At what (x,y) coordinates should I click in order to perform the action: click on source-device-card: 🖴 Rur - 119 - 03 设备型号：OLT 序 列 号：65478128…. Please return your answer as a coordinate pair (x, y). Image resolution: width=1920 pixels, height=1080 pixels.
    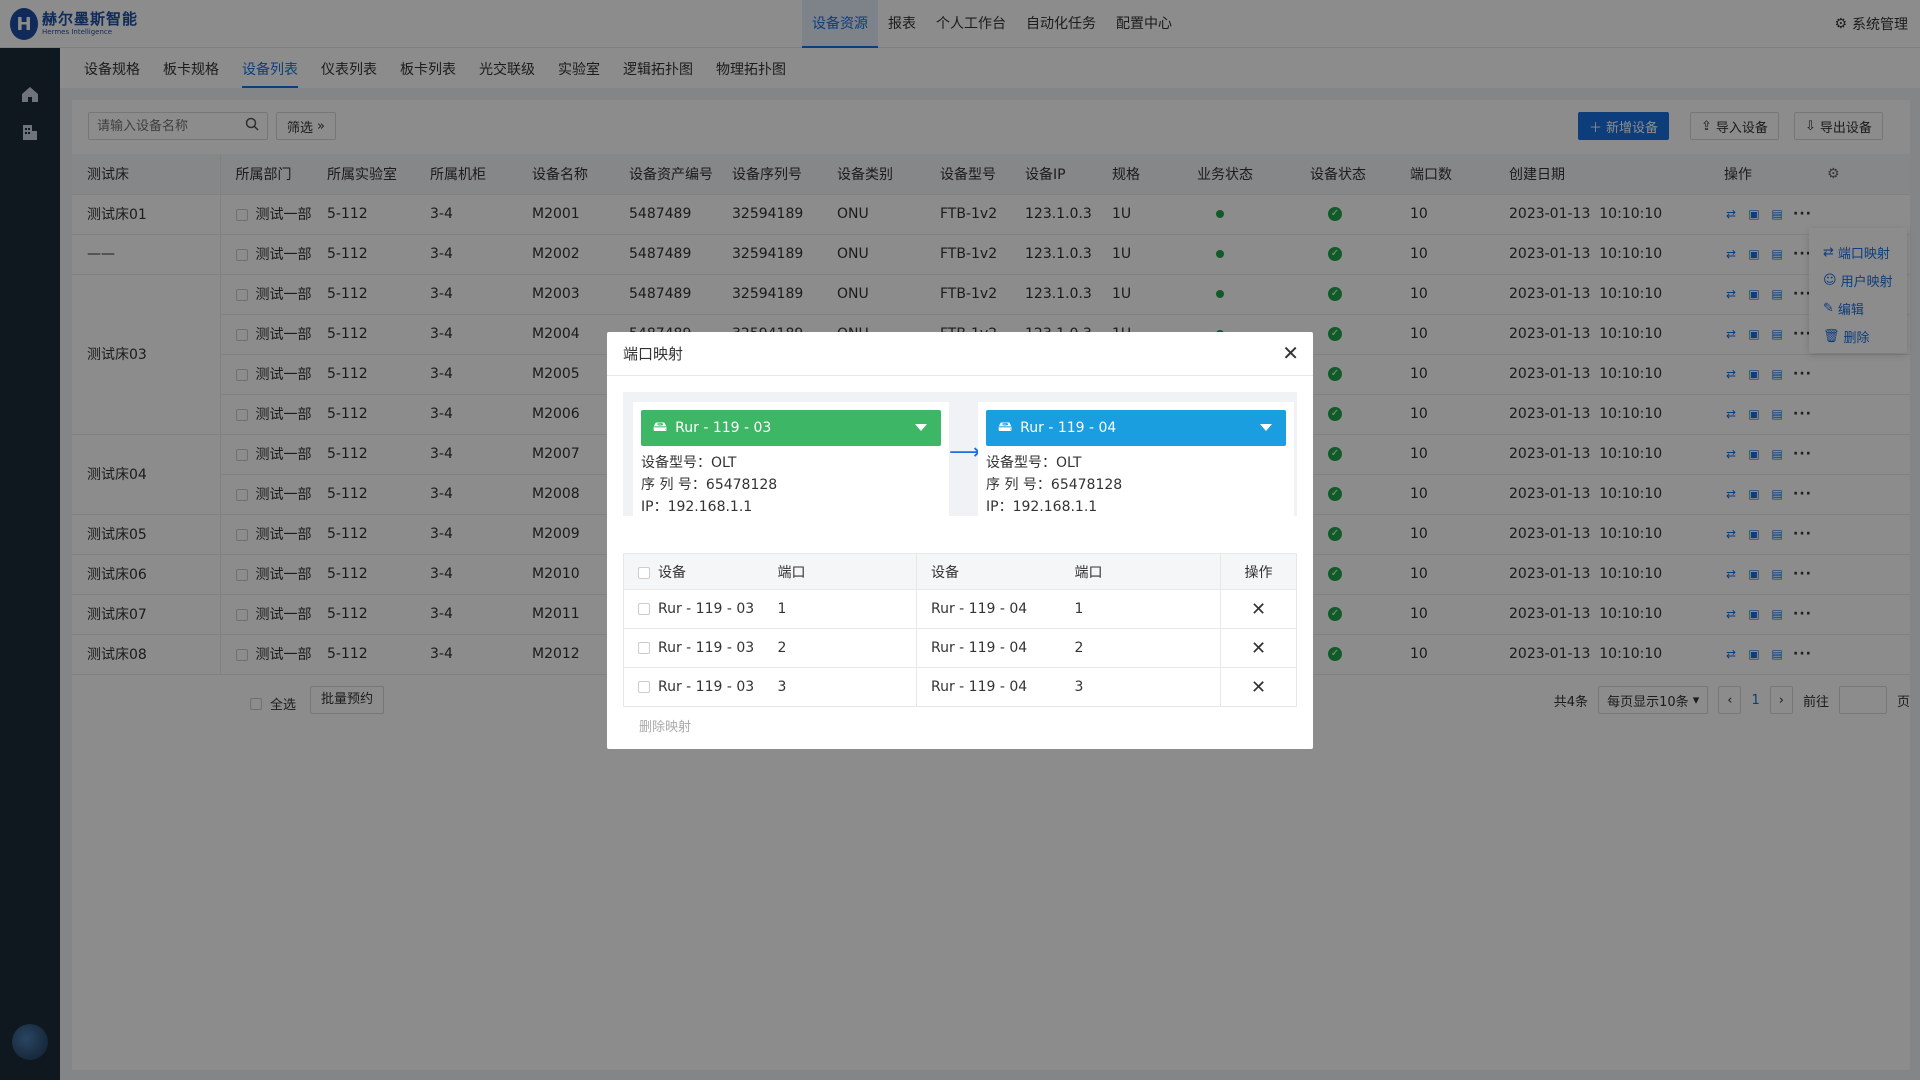
    Looking at the image, I should click on (791, 463).